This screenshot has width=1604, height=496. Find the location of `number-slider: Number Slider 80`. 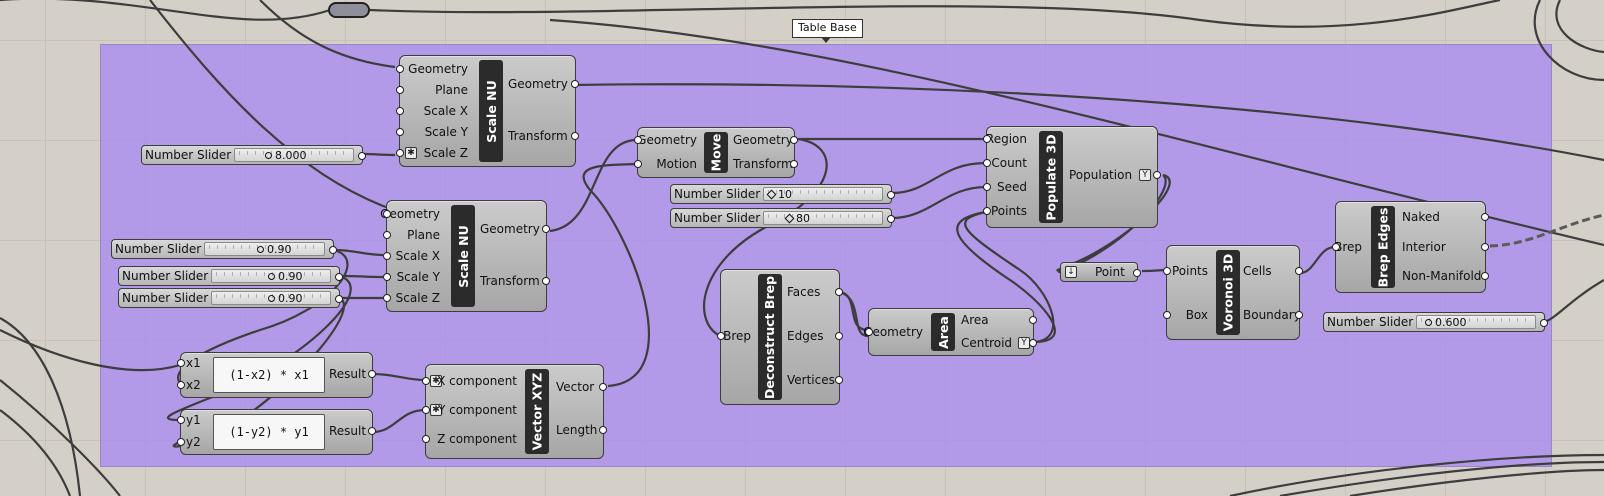

number-slider: Number Slider 80 is located at coordinates (782, 218).